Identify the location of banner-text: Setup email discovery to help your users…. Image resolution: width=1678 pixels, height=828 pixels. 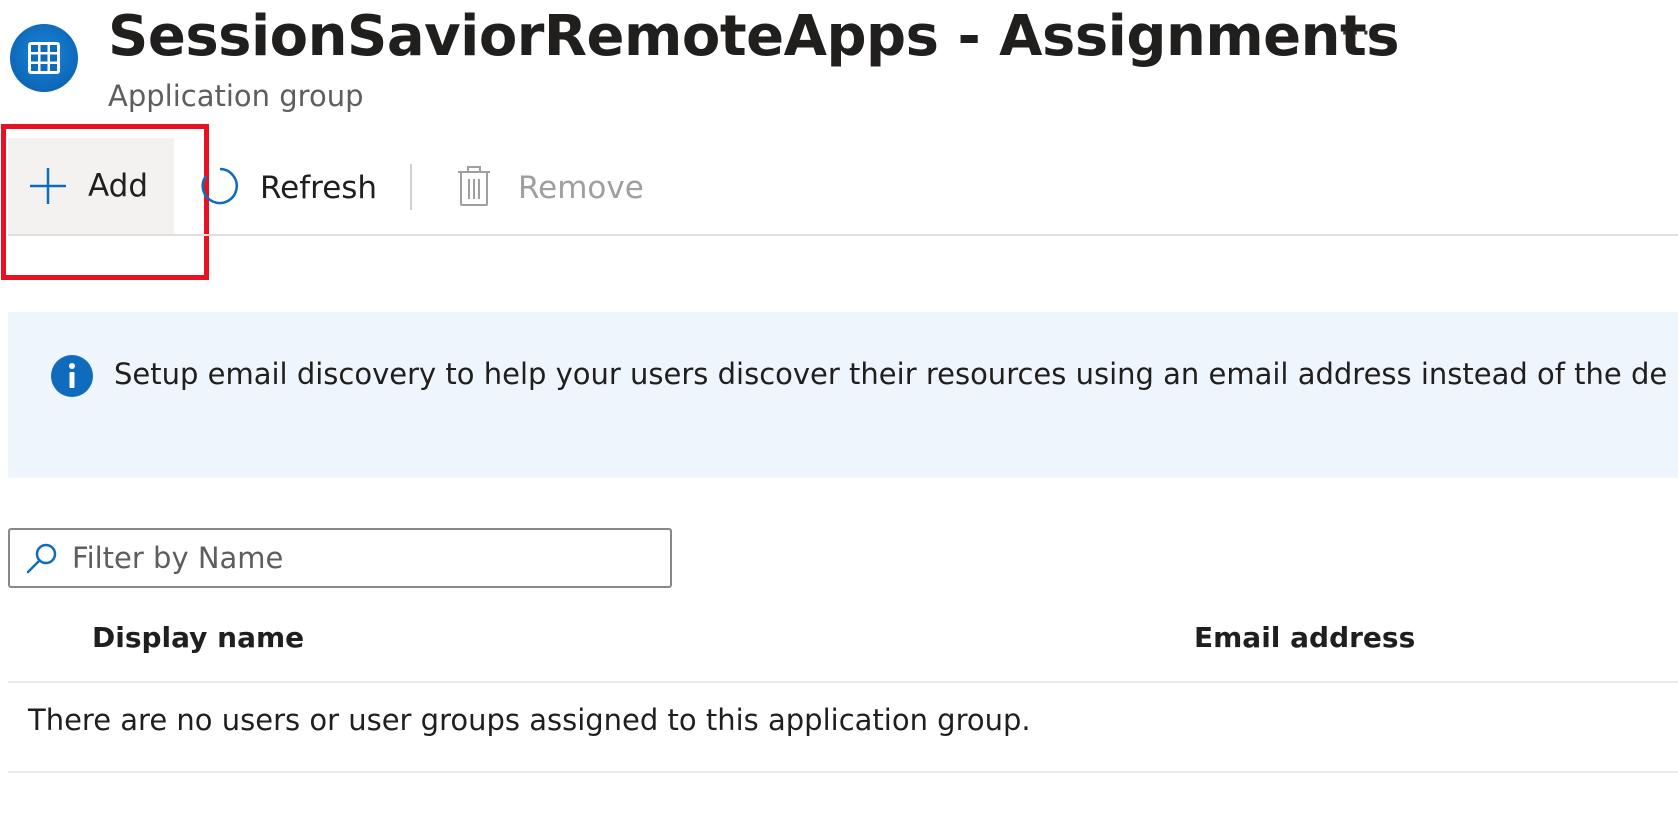
(891, 374).